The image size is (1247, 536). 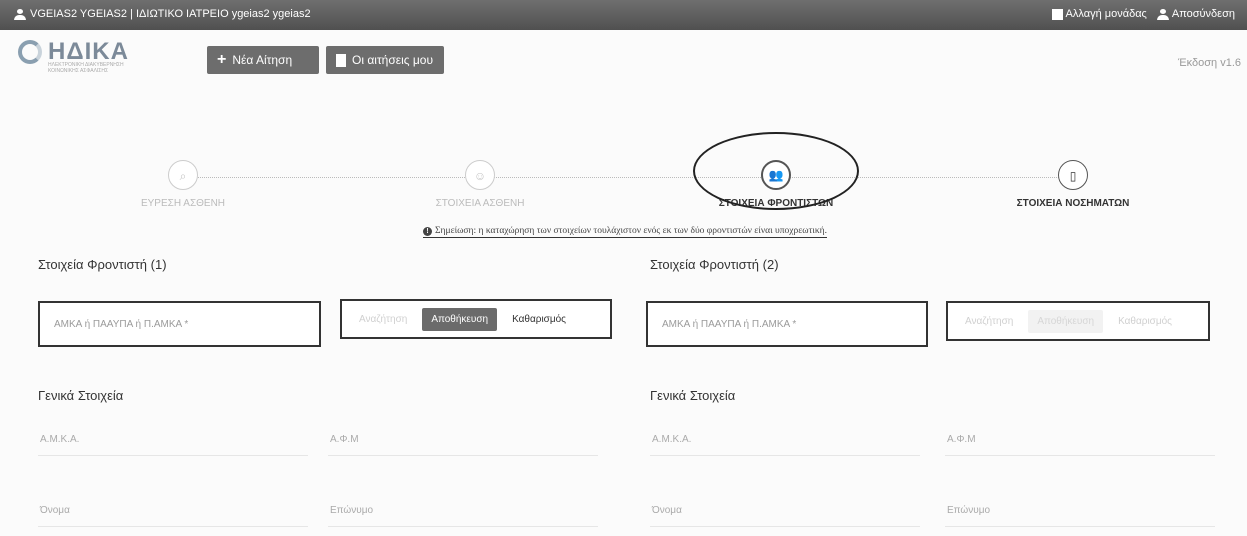 I want to click on carer1-title: Στοιχεία Φροντιστή (1), so click(x=102, y=264).